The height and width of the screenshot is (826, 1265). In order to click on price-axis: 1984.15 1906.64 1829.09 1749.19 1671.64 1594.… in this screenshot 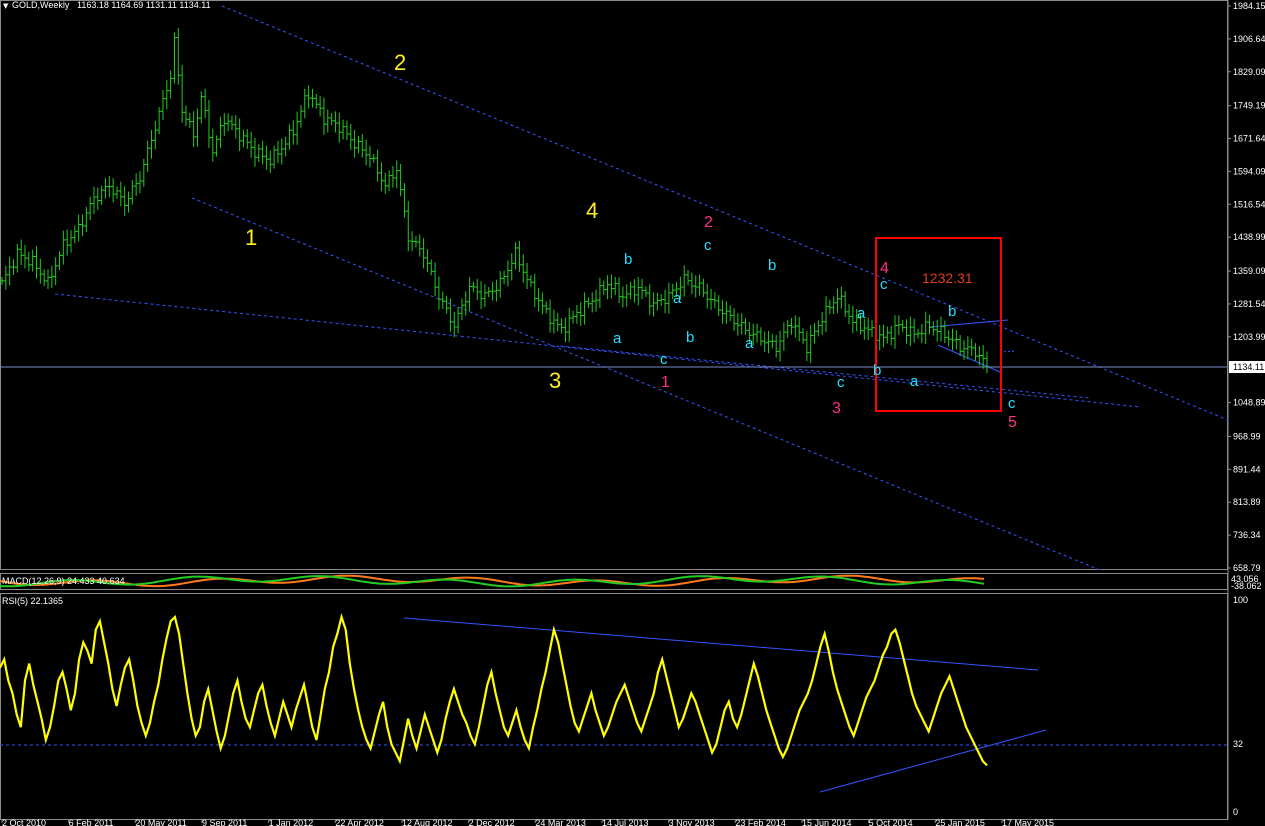, I will do `click(1246, 287)`.